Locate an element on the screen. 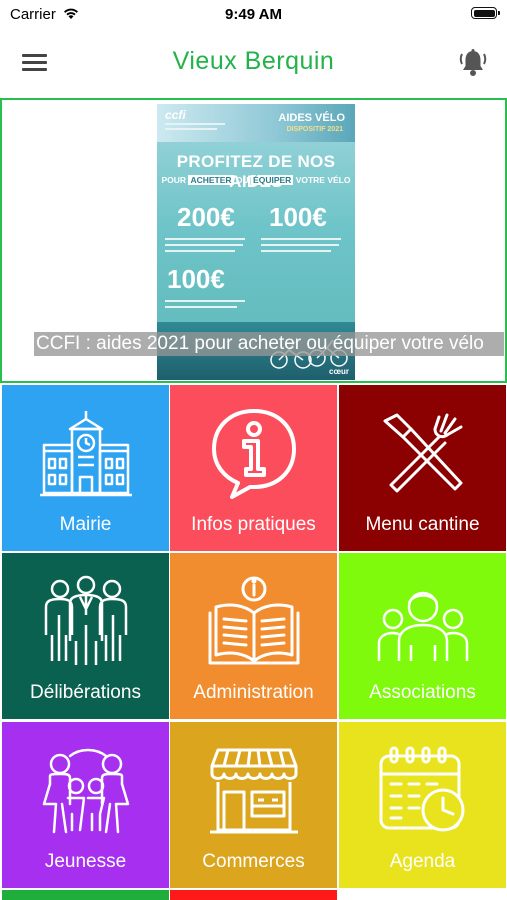 The image size is (507, 900). tile-agenda: Agenda is located at coordinates (422, 805).